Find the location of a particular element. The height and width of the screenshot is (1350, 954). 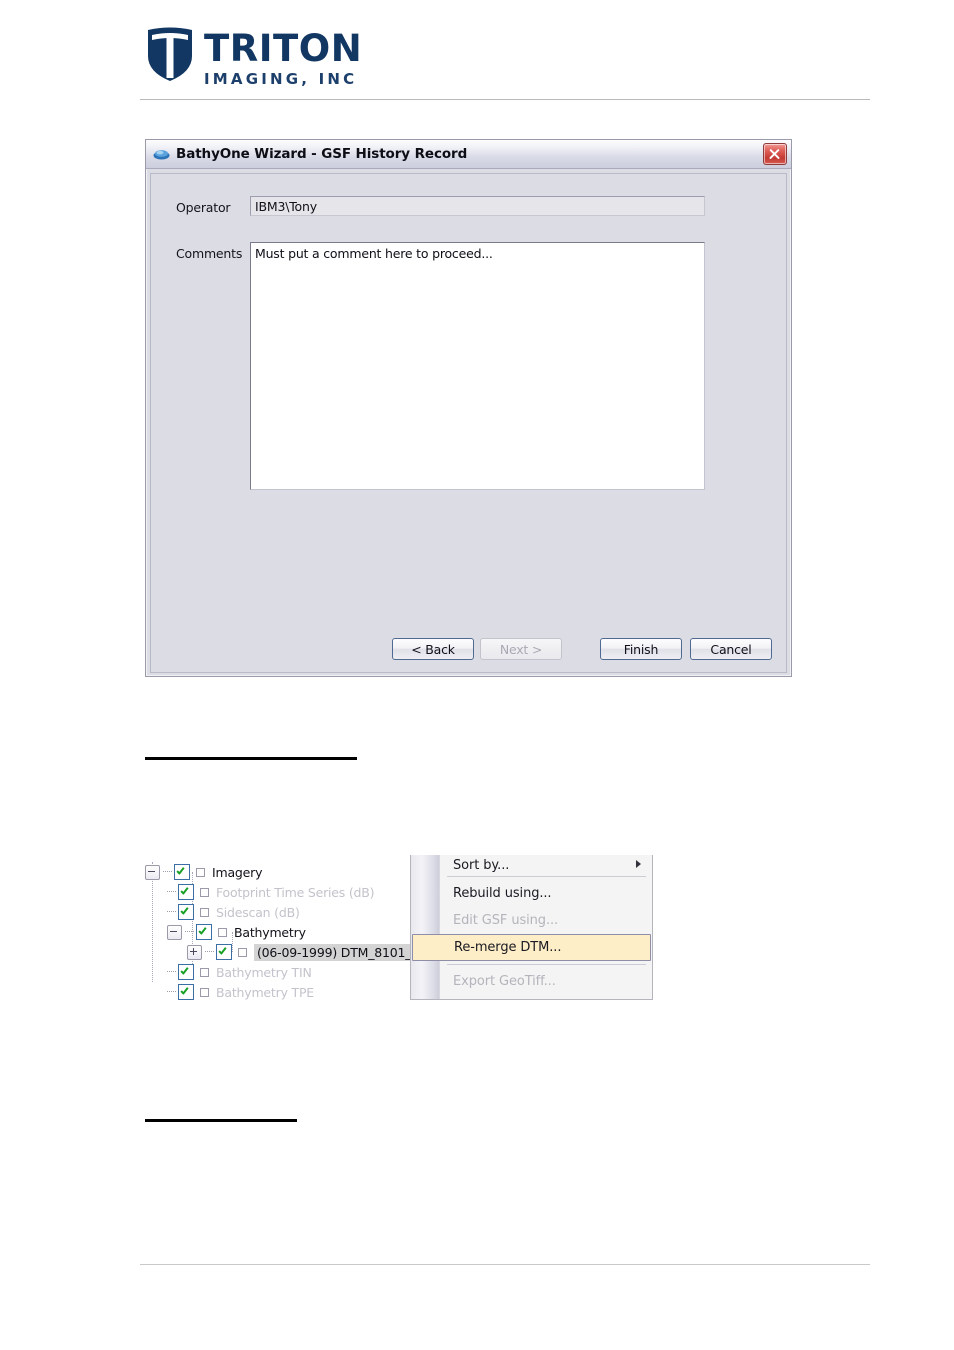

tree-item-sidescan: Sidescan (dB) is located at coordinates (284, 912).